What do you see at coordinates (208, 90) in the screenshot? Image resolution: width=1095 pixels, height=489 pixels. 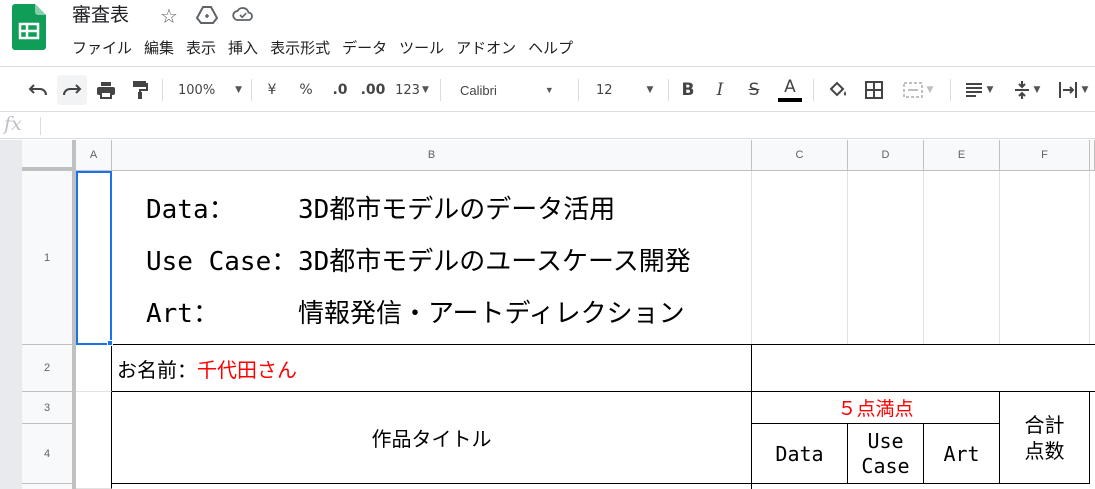 I see `zoom-select: 100% ▼` at bounding box center [208, 90].